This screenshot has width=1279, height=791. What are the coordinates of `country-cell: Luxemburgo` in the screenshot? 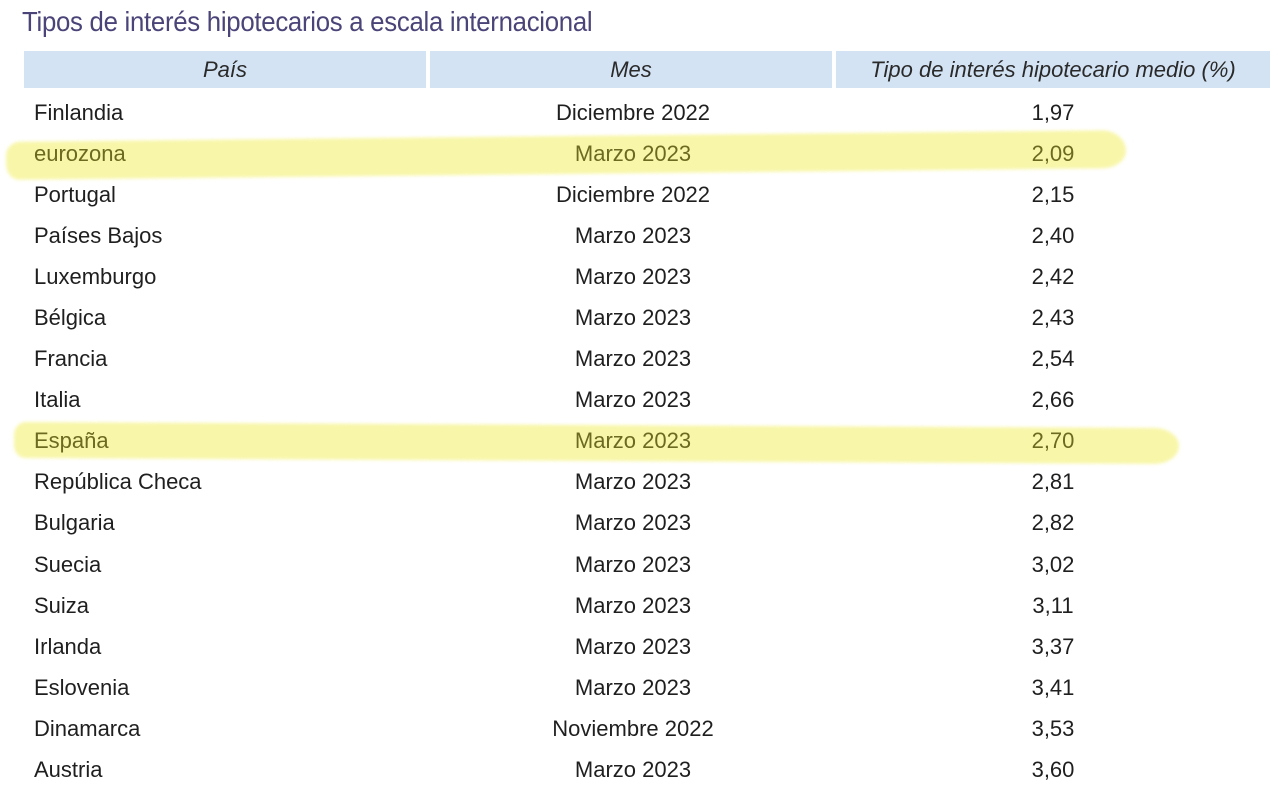 It's located at (95, 276).